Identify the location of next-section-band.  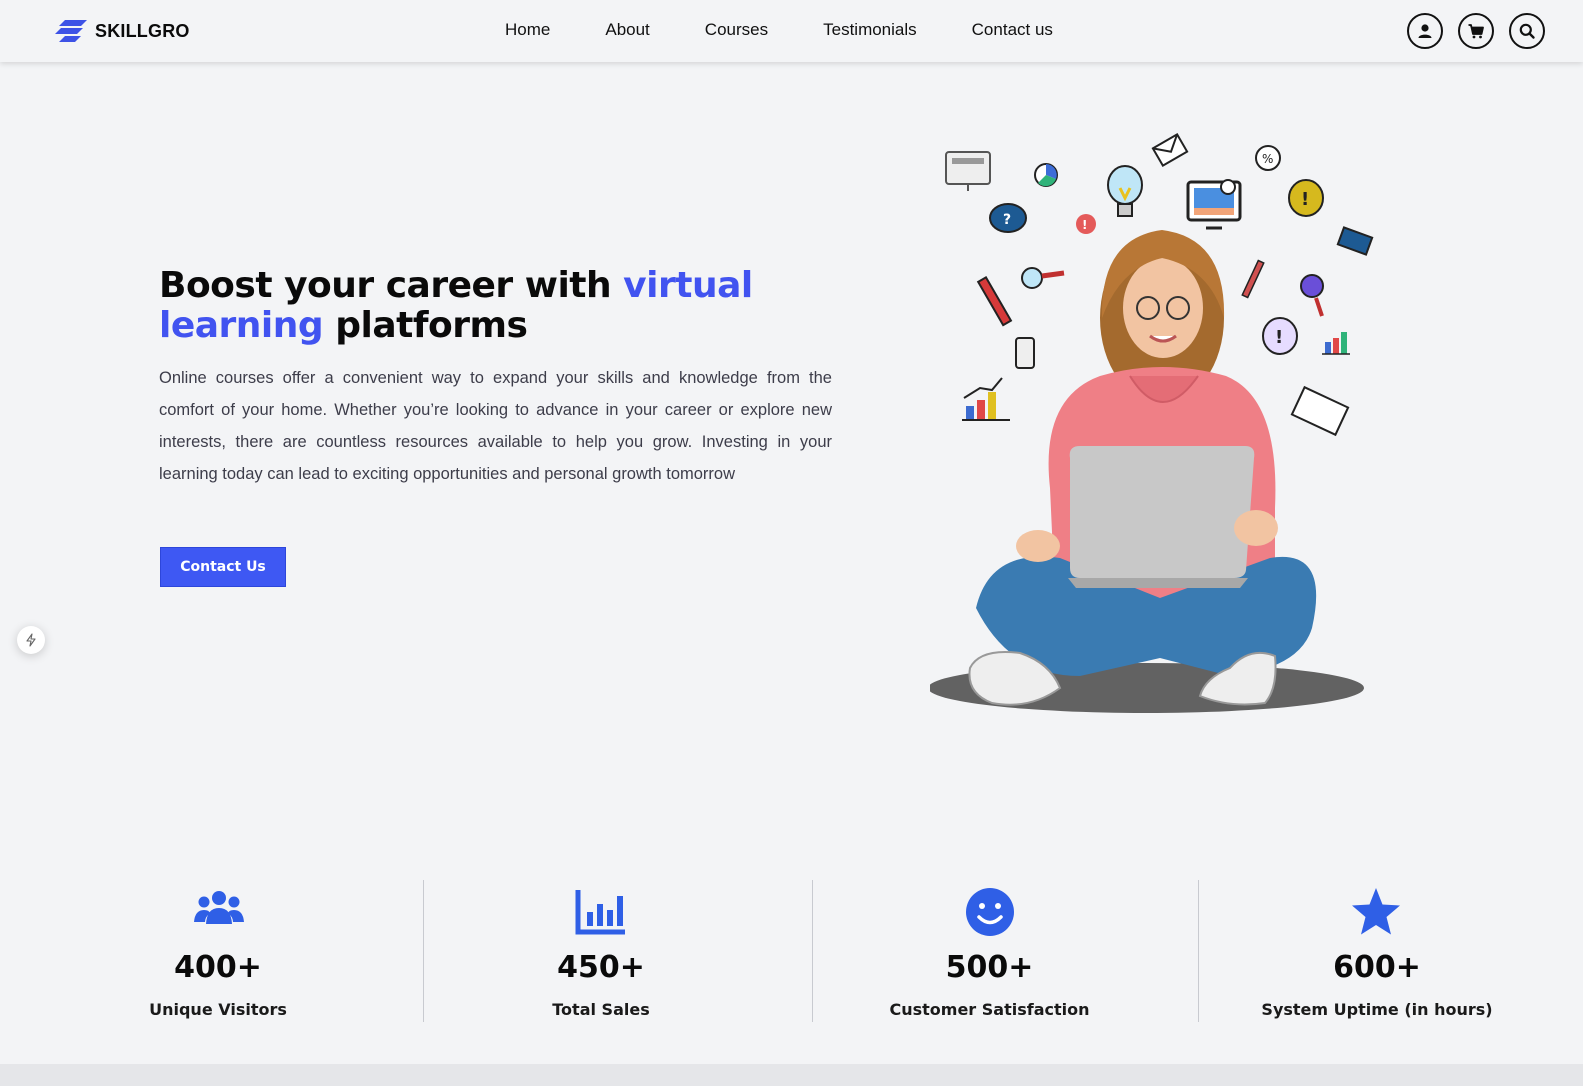
(791, 1075).